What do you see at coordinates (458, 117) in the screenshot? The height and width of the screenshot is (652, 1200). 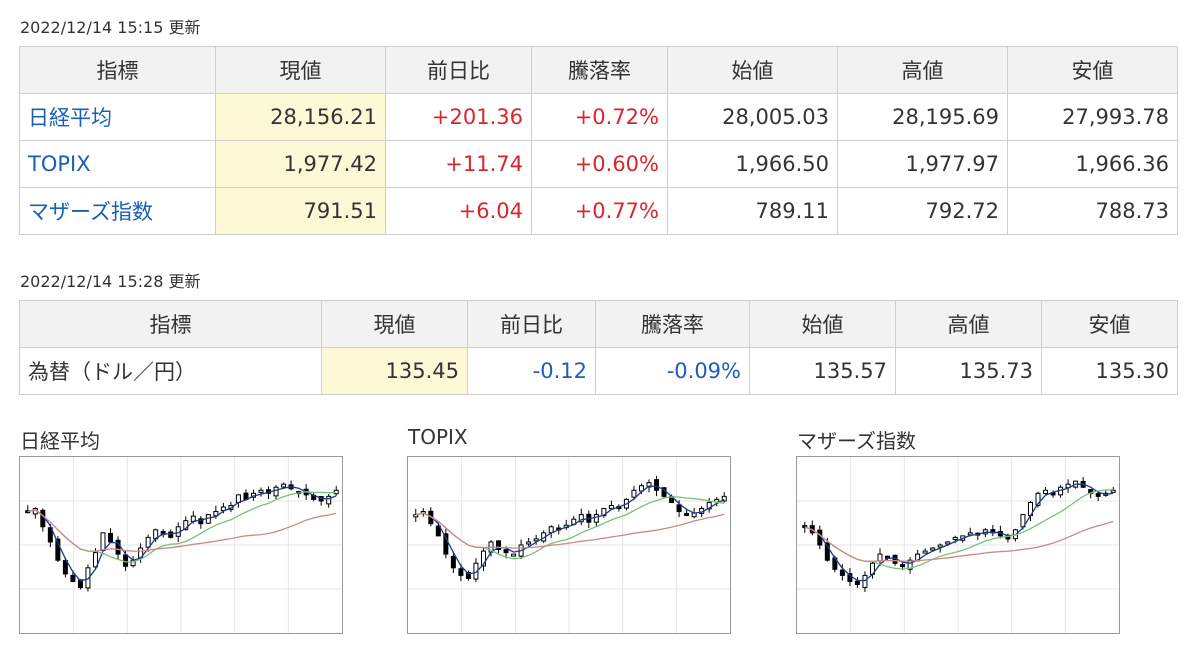 I see `change-value: +201.36` at bounding box center [458, 117].